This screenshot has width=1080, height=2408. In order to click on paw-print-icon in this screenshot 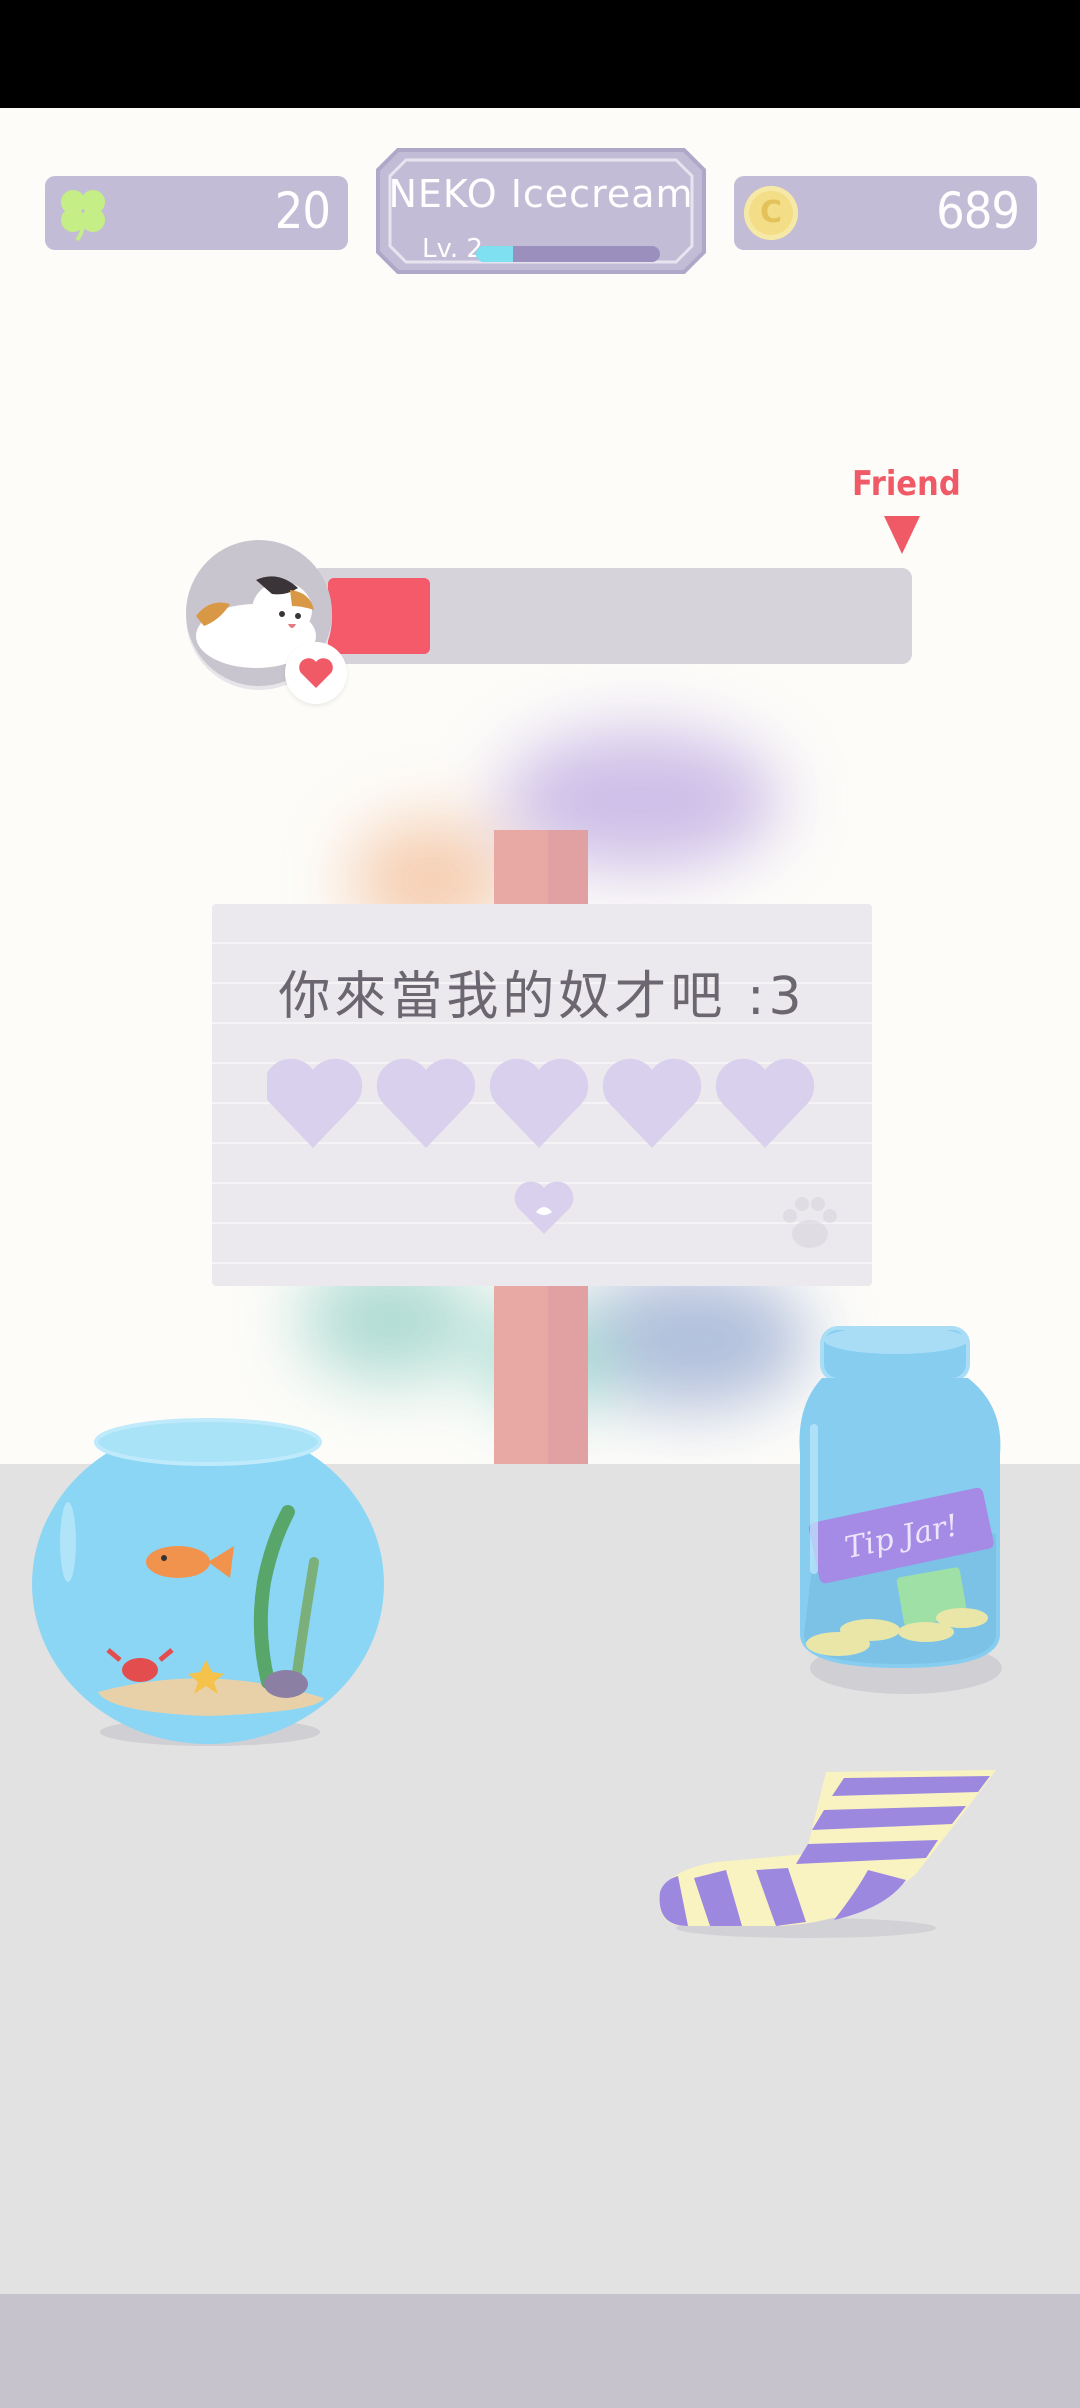, I will do `click(810, 1222)`.